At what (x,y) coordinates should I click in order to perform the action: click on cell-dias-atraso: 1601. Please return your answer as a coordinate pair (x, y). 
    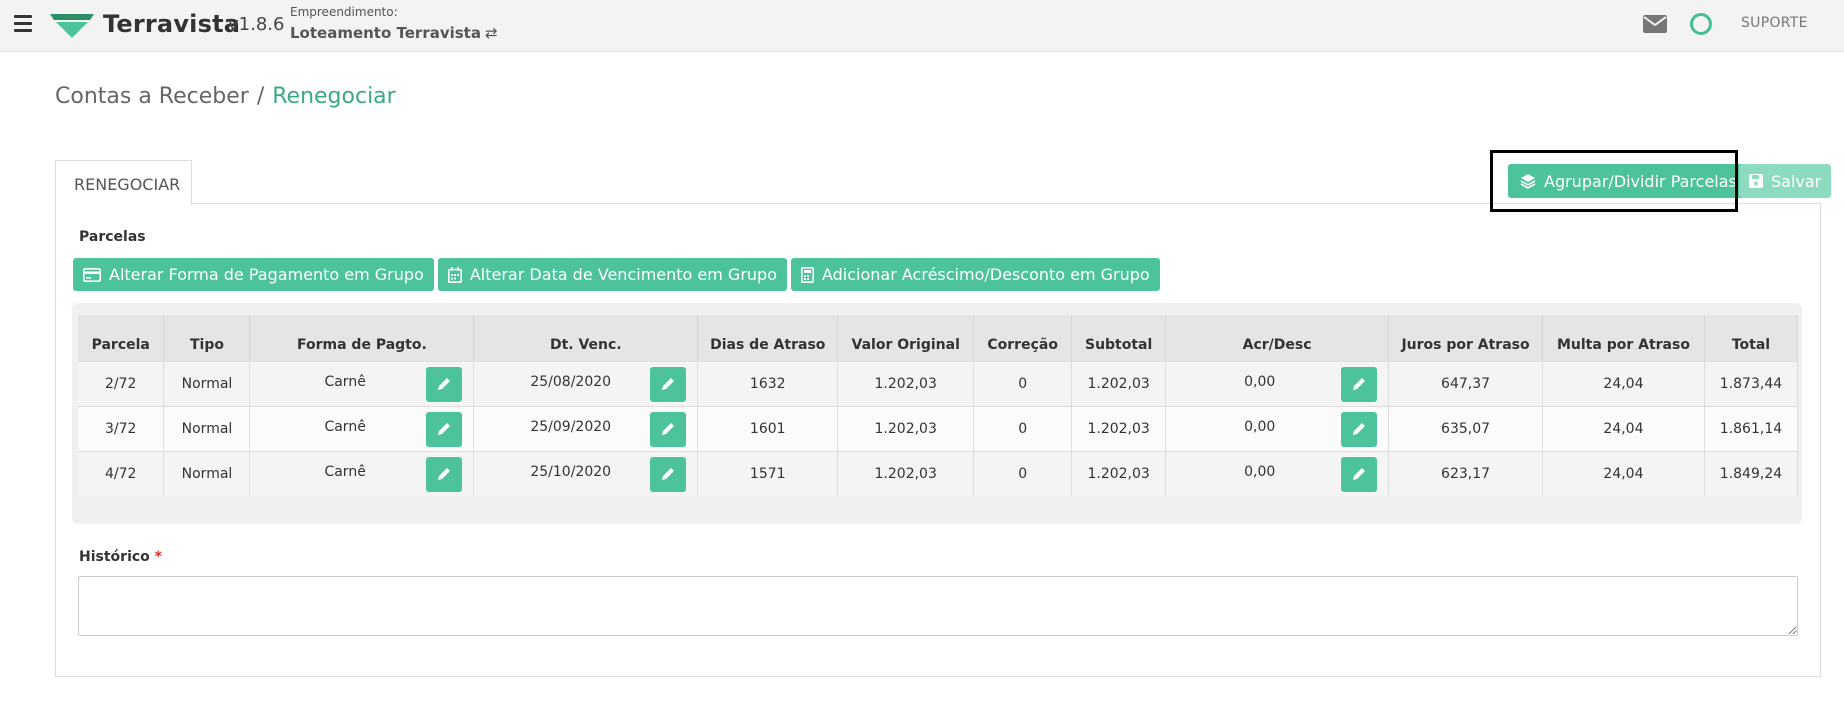
    Looking at the image, I should click on (768, 428).